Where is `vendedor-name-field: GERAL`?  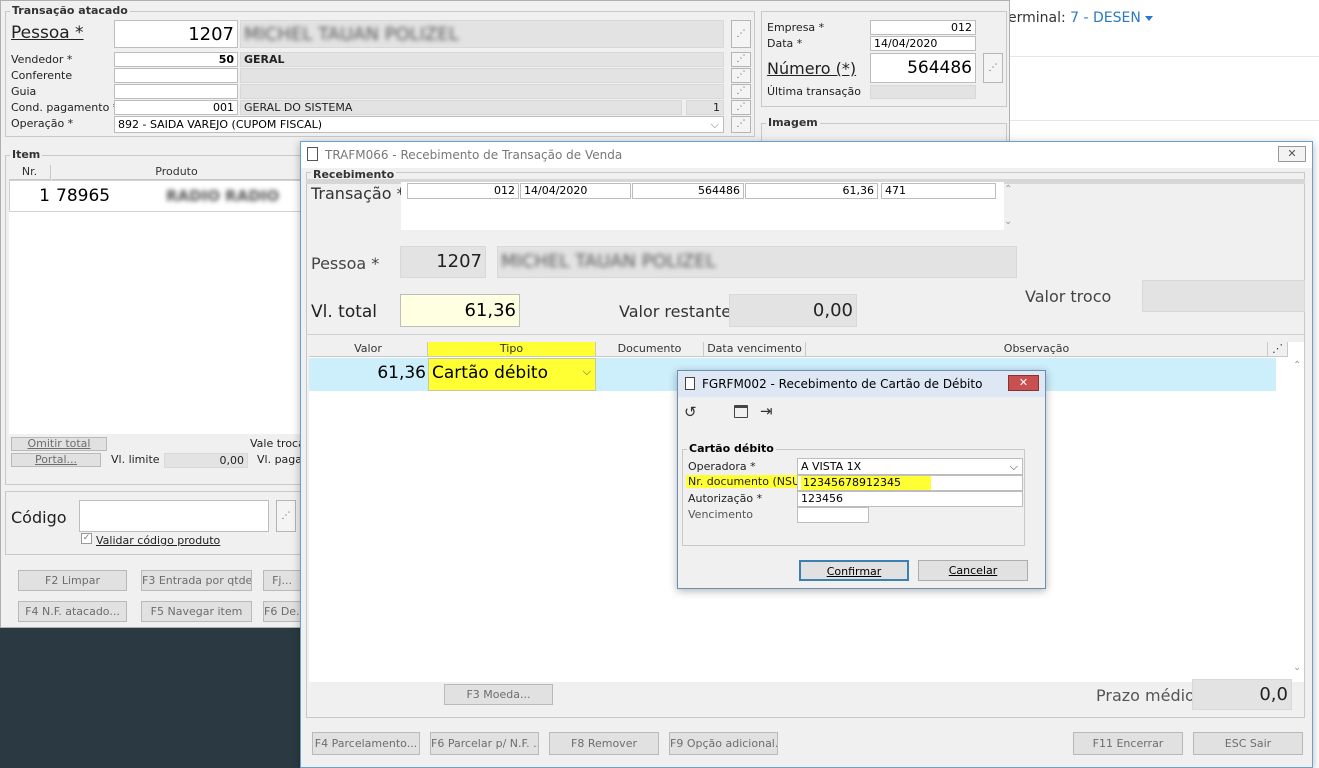
vendedor-name-field: GERAL is located at coordinates (482, 59).